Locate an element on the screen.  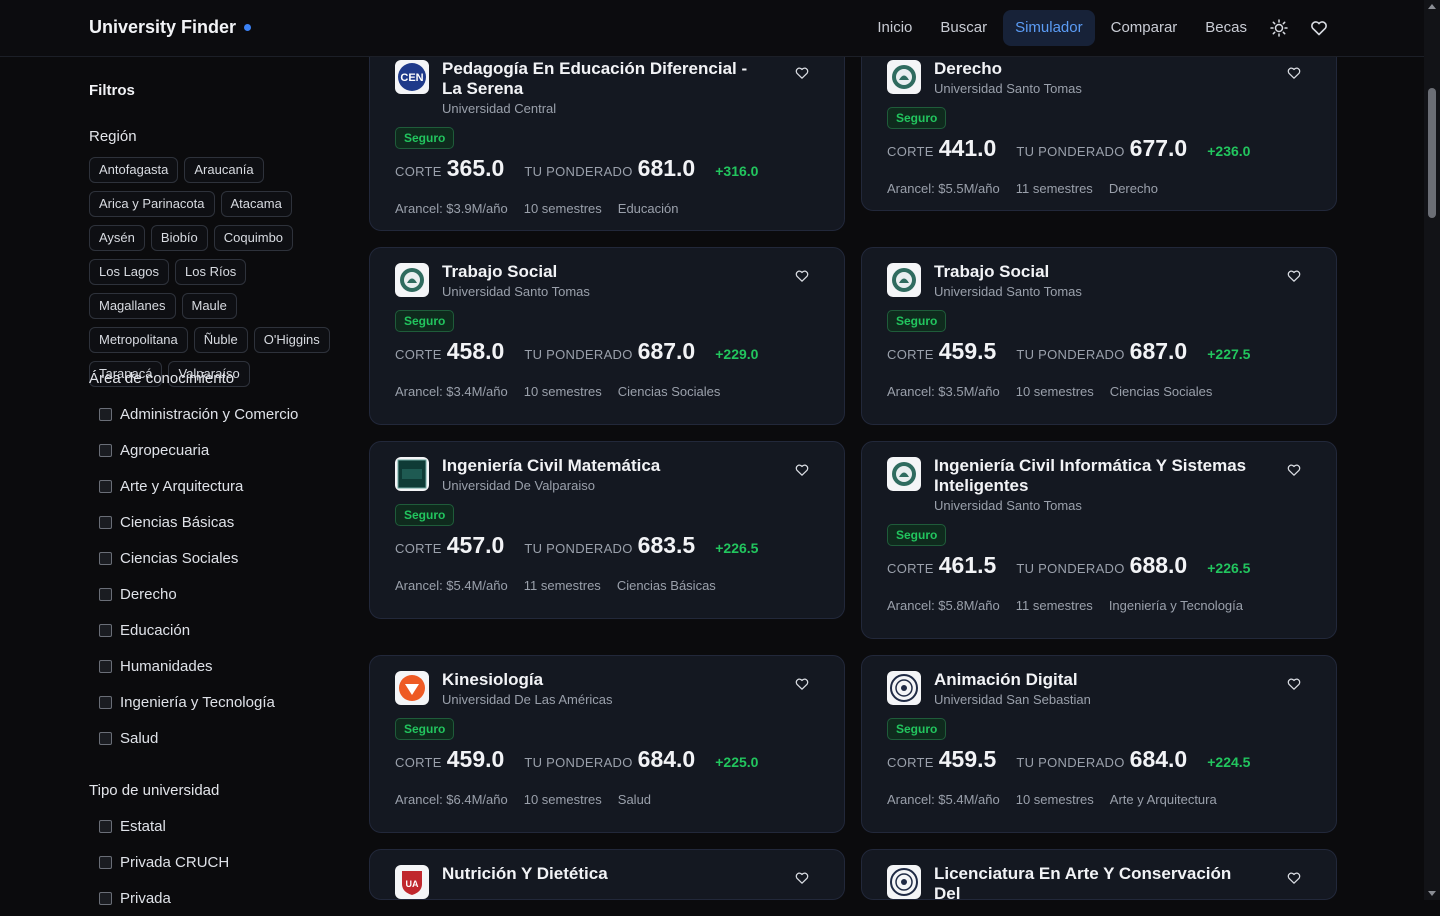
area-option: Humanidades is located at coordinates (219, 666).